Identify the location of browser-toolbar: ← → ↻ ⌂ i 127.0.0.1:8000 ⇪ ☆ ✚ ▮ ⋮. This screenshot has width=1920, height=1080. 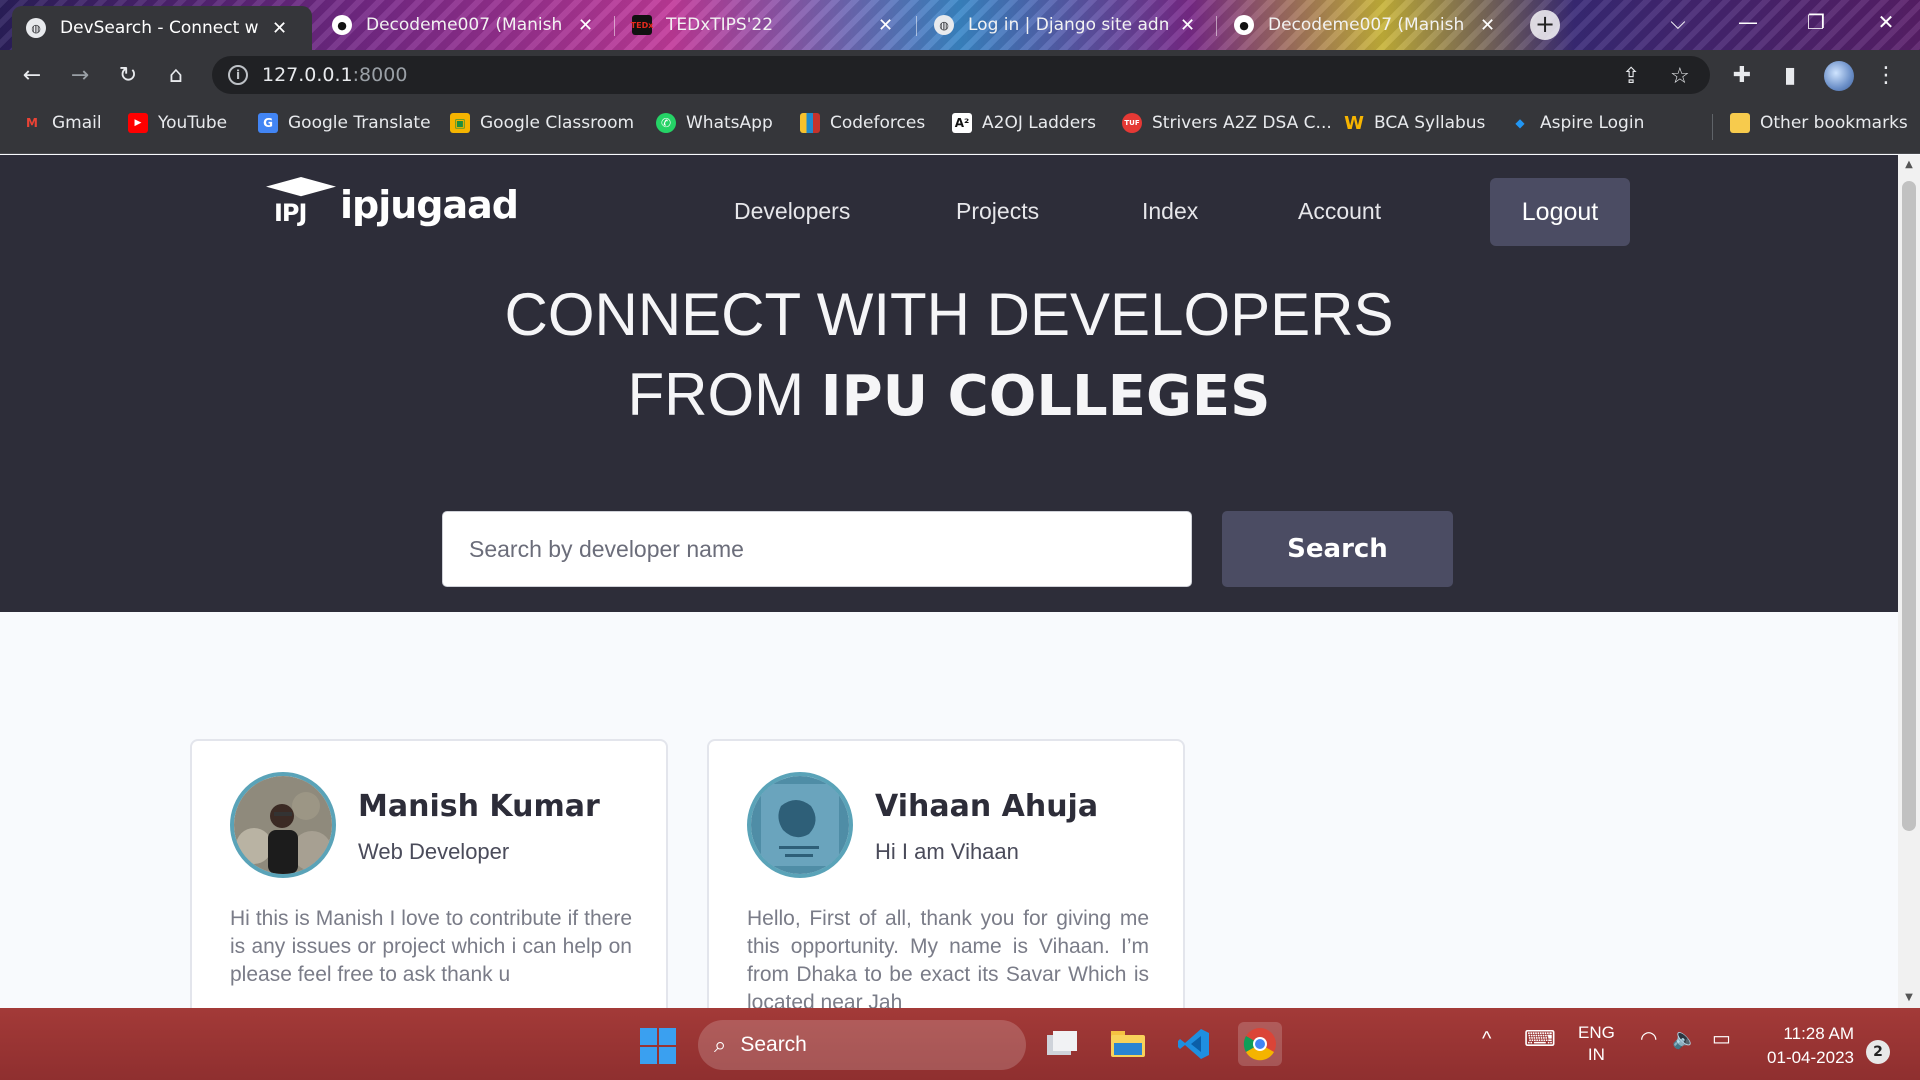
(960, 75).